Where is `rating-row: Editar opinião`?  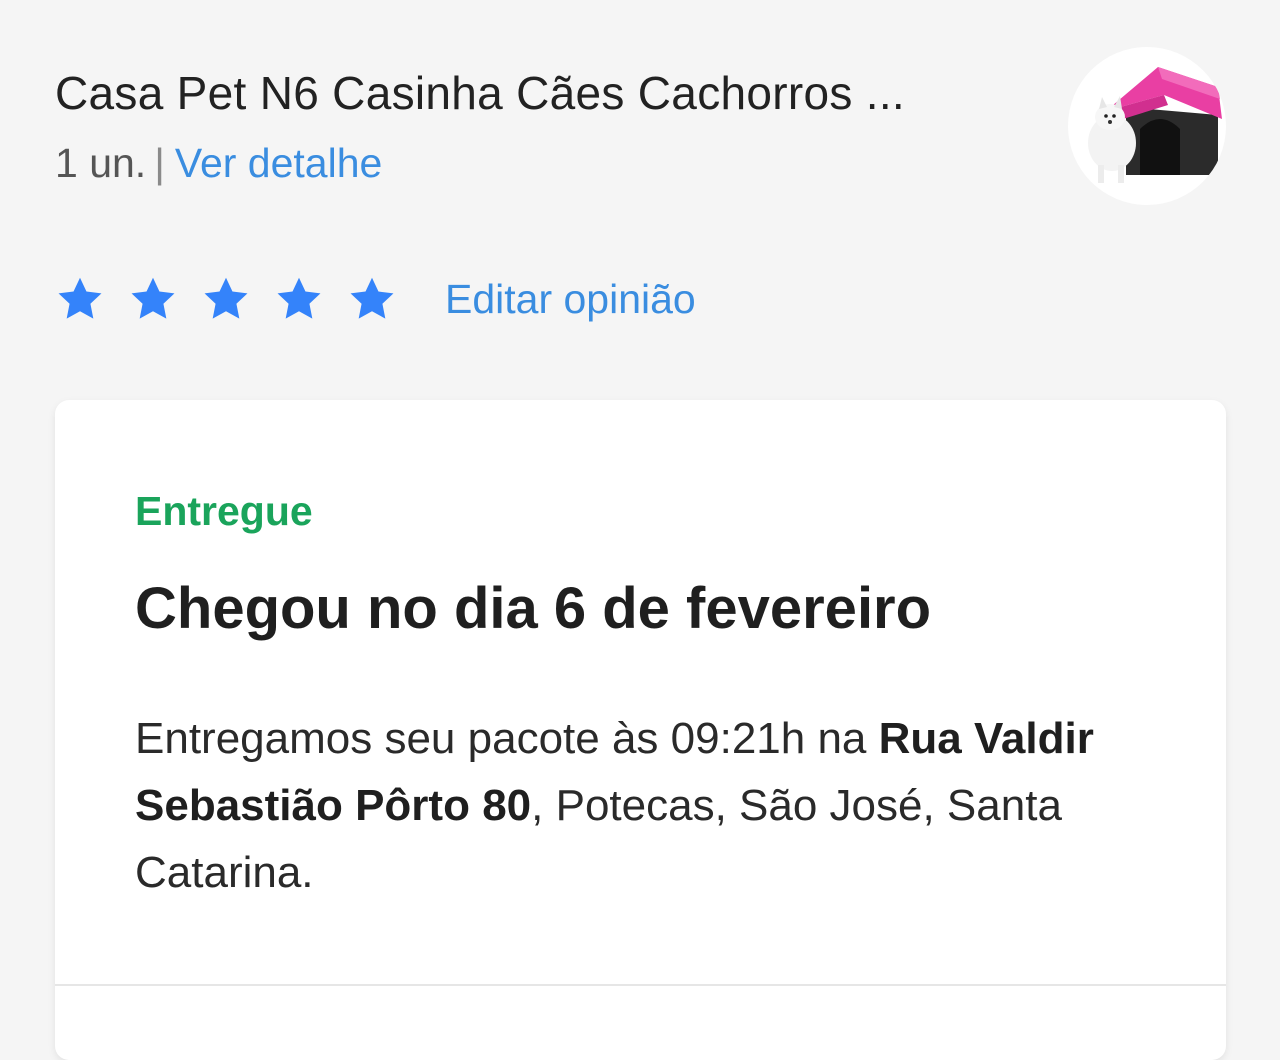 rating-row: Editar opinião is located at coordinates (375, 299).